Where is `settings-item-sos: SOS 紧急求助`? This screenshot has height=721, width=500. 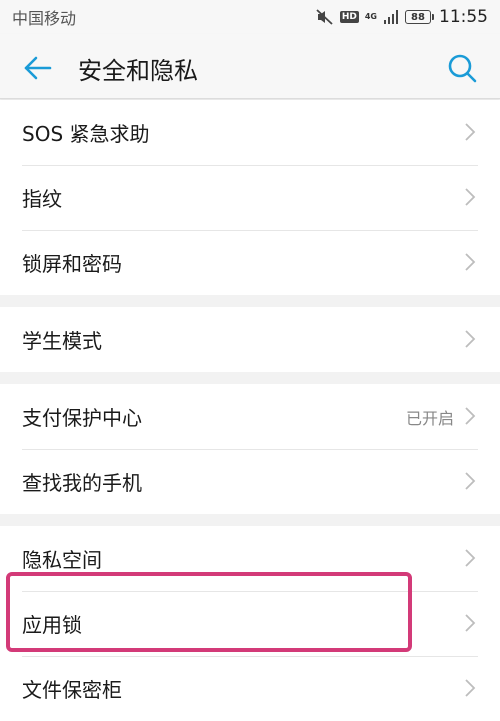
settings-item-sos: SOS 紧急求助 is located at coordinates (250, 132).